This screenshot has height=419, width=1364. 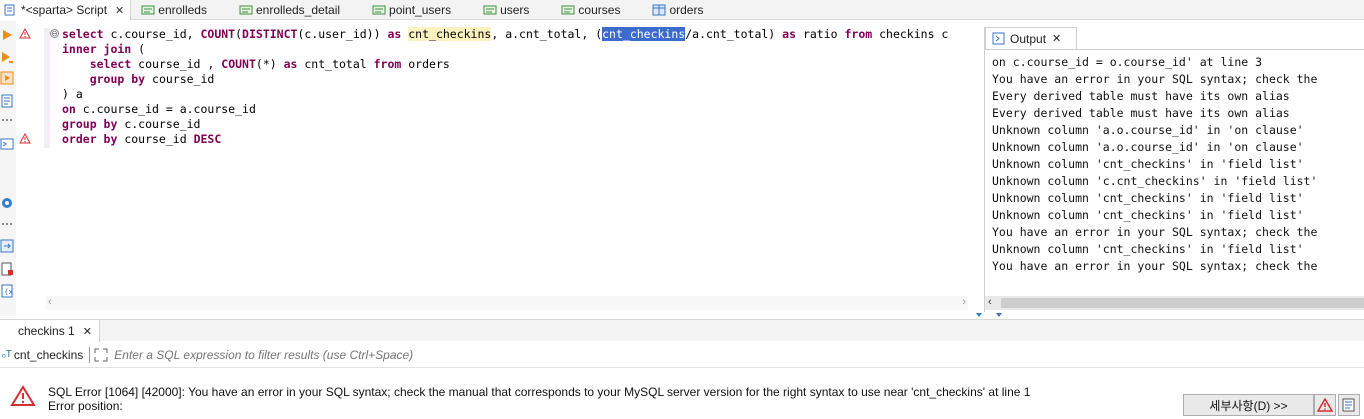 I want to click on code-line: ) a, so click(x=72, y=94).